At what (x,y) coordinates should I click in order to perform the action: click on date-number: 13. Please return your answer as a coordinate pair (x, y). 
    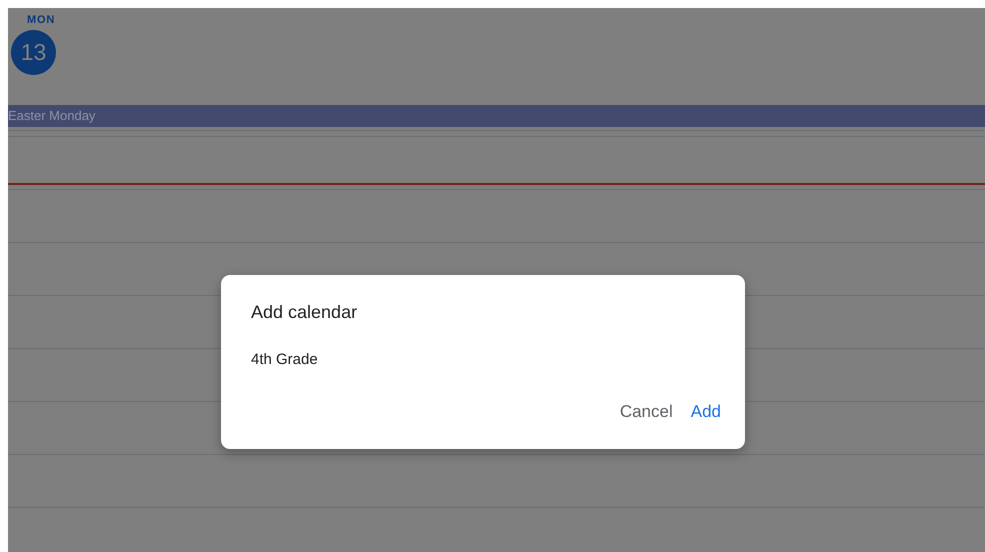
    Looking at the image, I should click on (33, 52).